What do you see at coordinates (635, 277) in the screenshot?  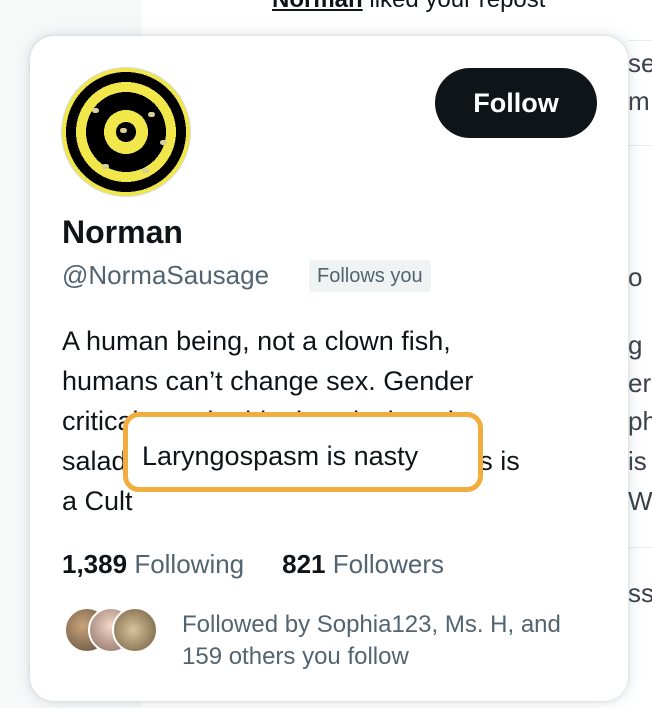 I see `feed-fragment: o` at bounding box center [635, 277].